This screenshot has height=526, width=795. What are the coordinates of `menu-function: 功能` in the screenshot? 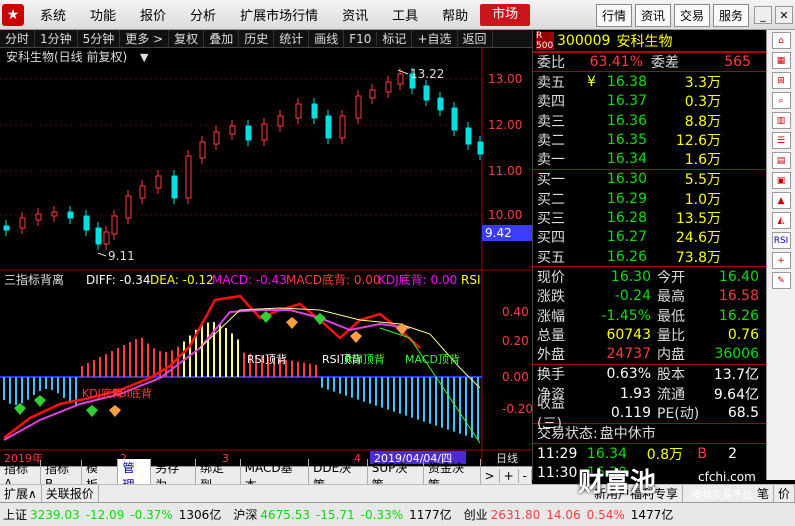 It's located at (103, 14).